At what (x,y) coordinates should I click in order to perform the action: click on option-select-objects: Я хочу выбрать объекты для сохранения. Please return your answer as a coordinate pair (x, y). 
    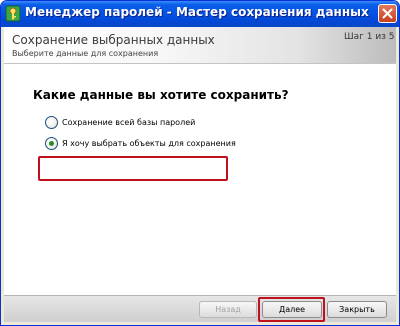
    Looking at the image, I should click on (140, 143).